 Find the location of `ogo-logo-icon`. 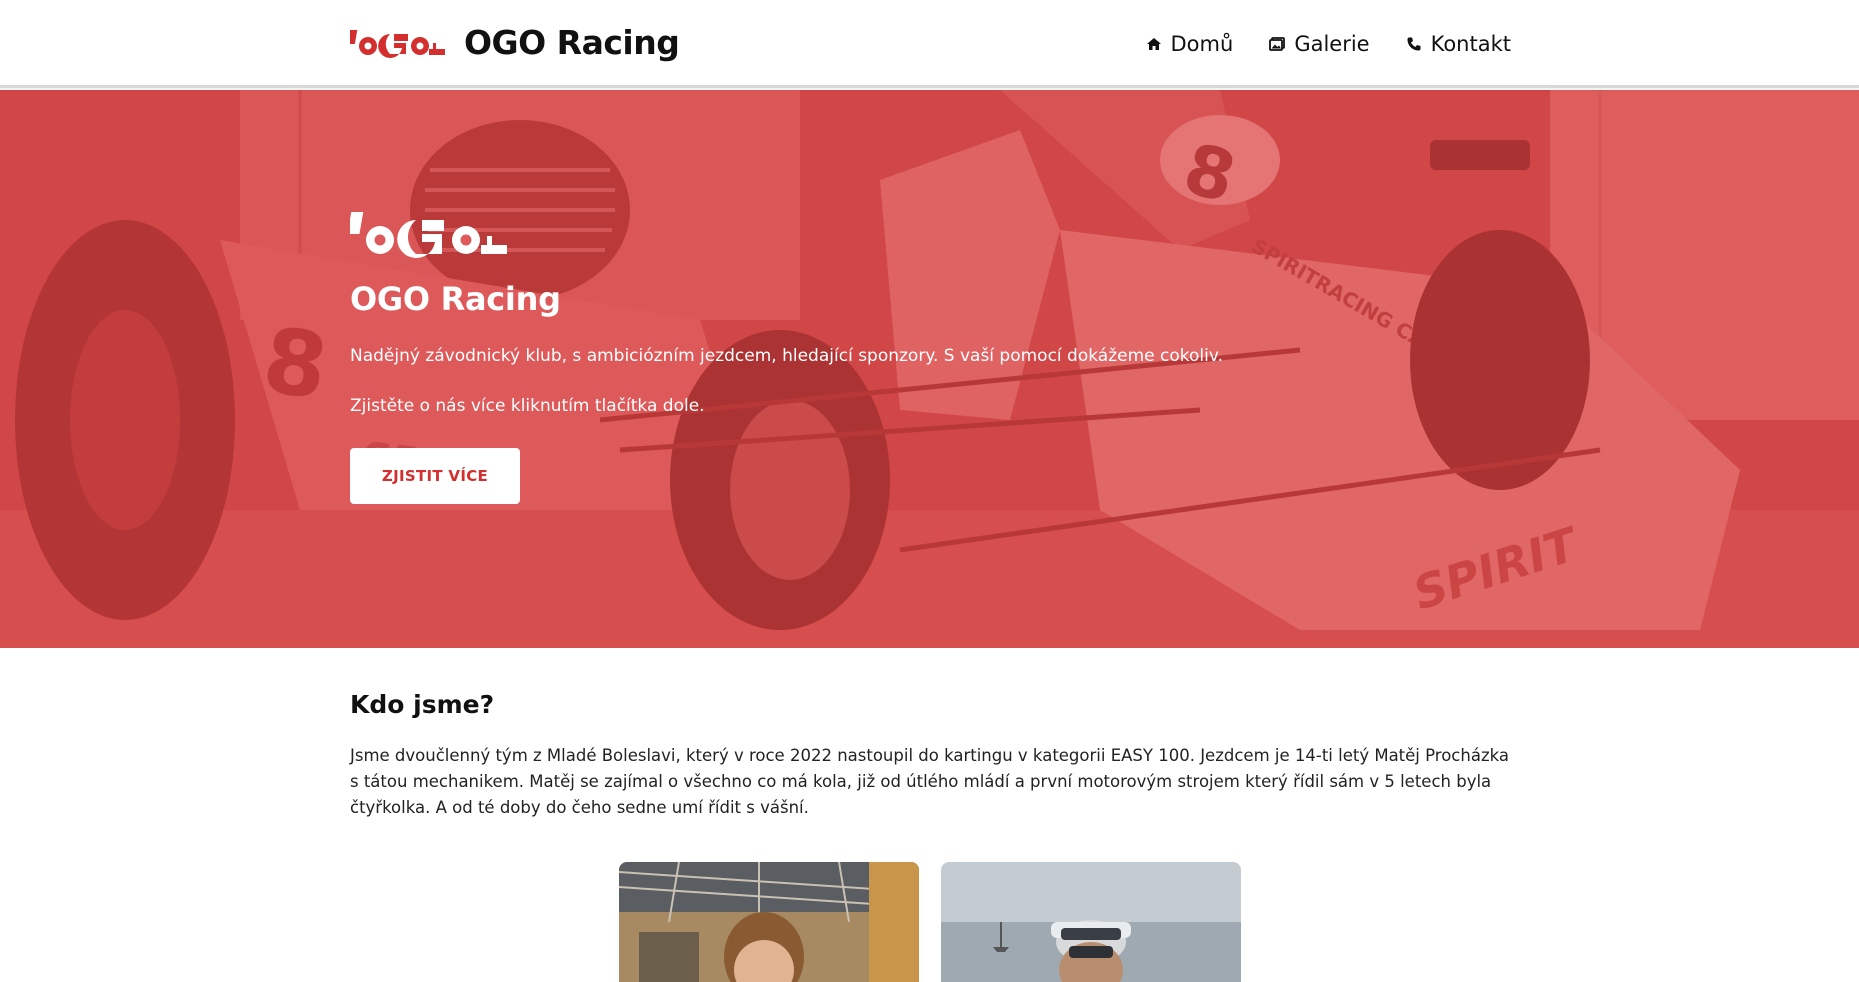

ogo-logo-icon is located at coordinates (397, 44).